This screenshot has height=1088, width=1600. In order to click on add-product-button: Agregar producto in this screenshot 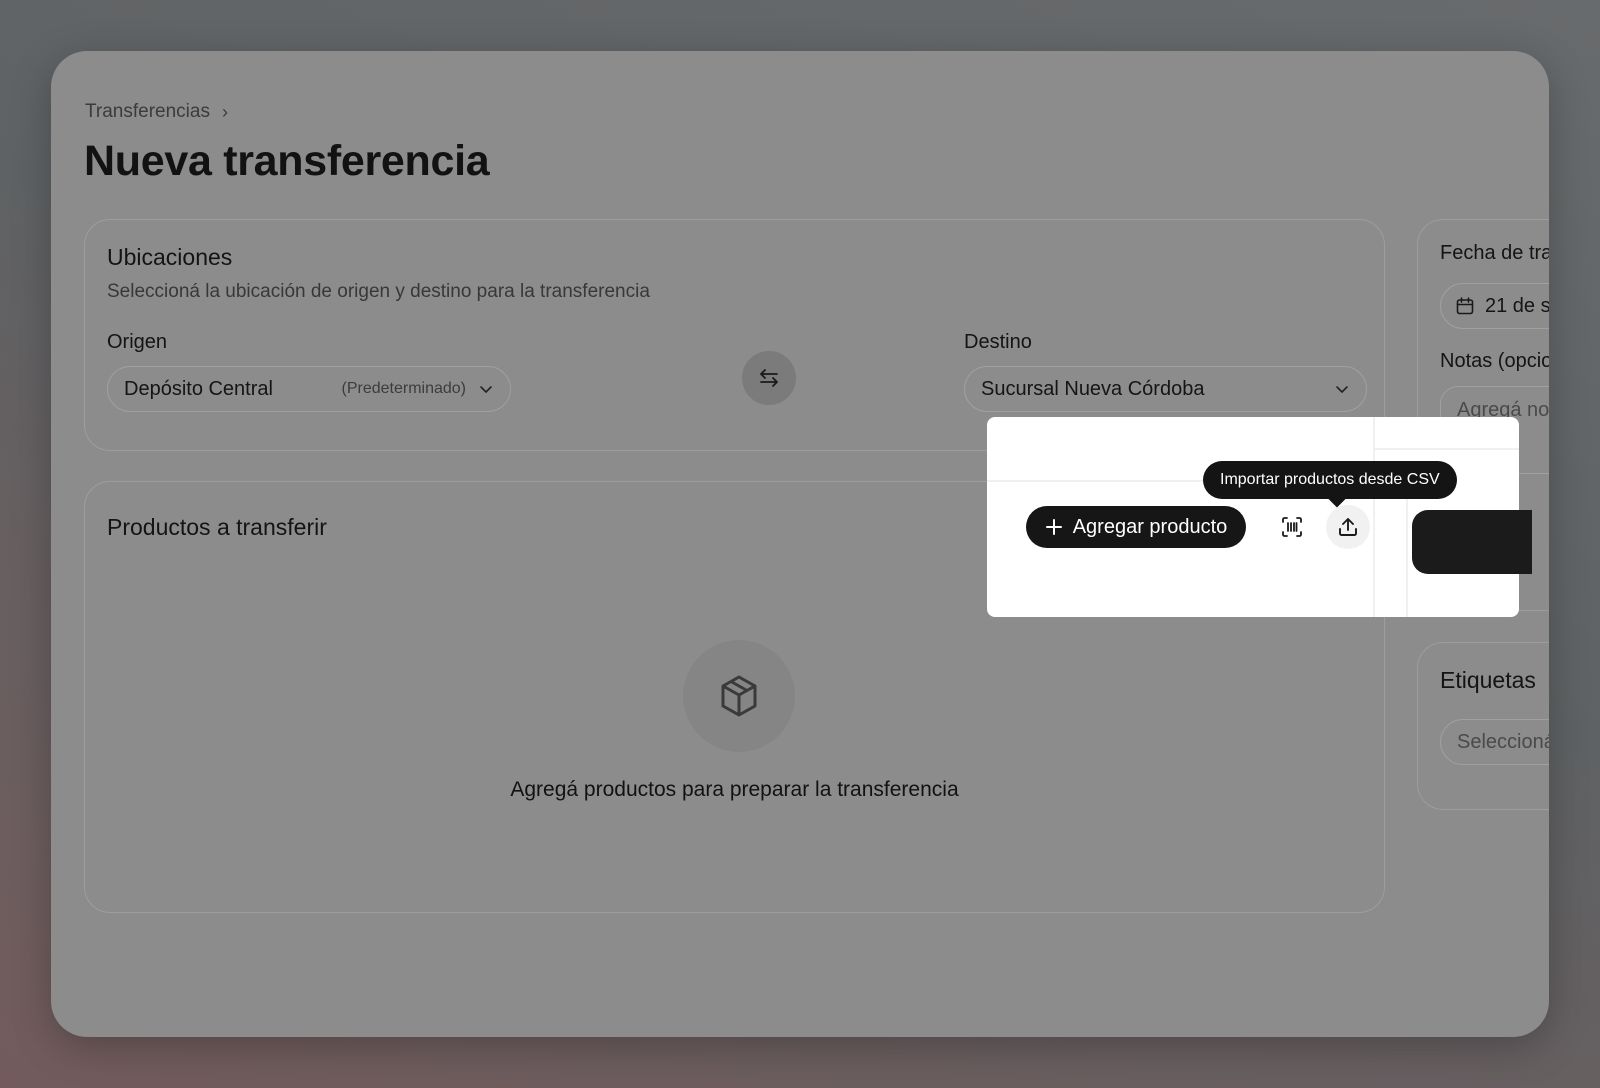, I will do `click(1136, 527)`.